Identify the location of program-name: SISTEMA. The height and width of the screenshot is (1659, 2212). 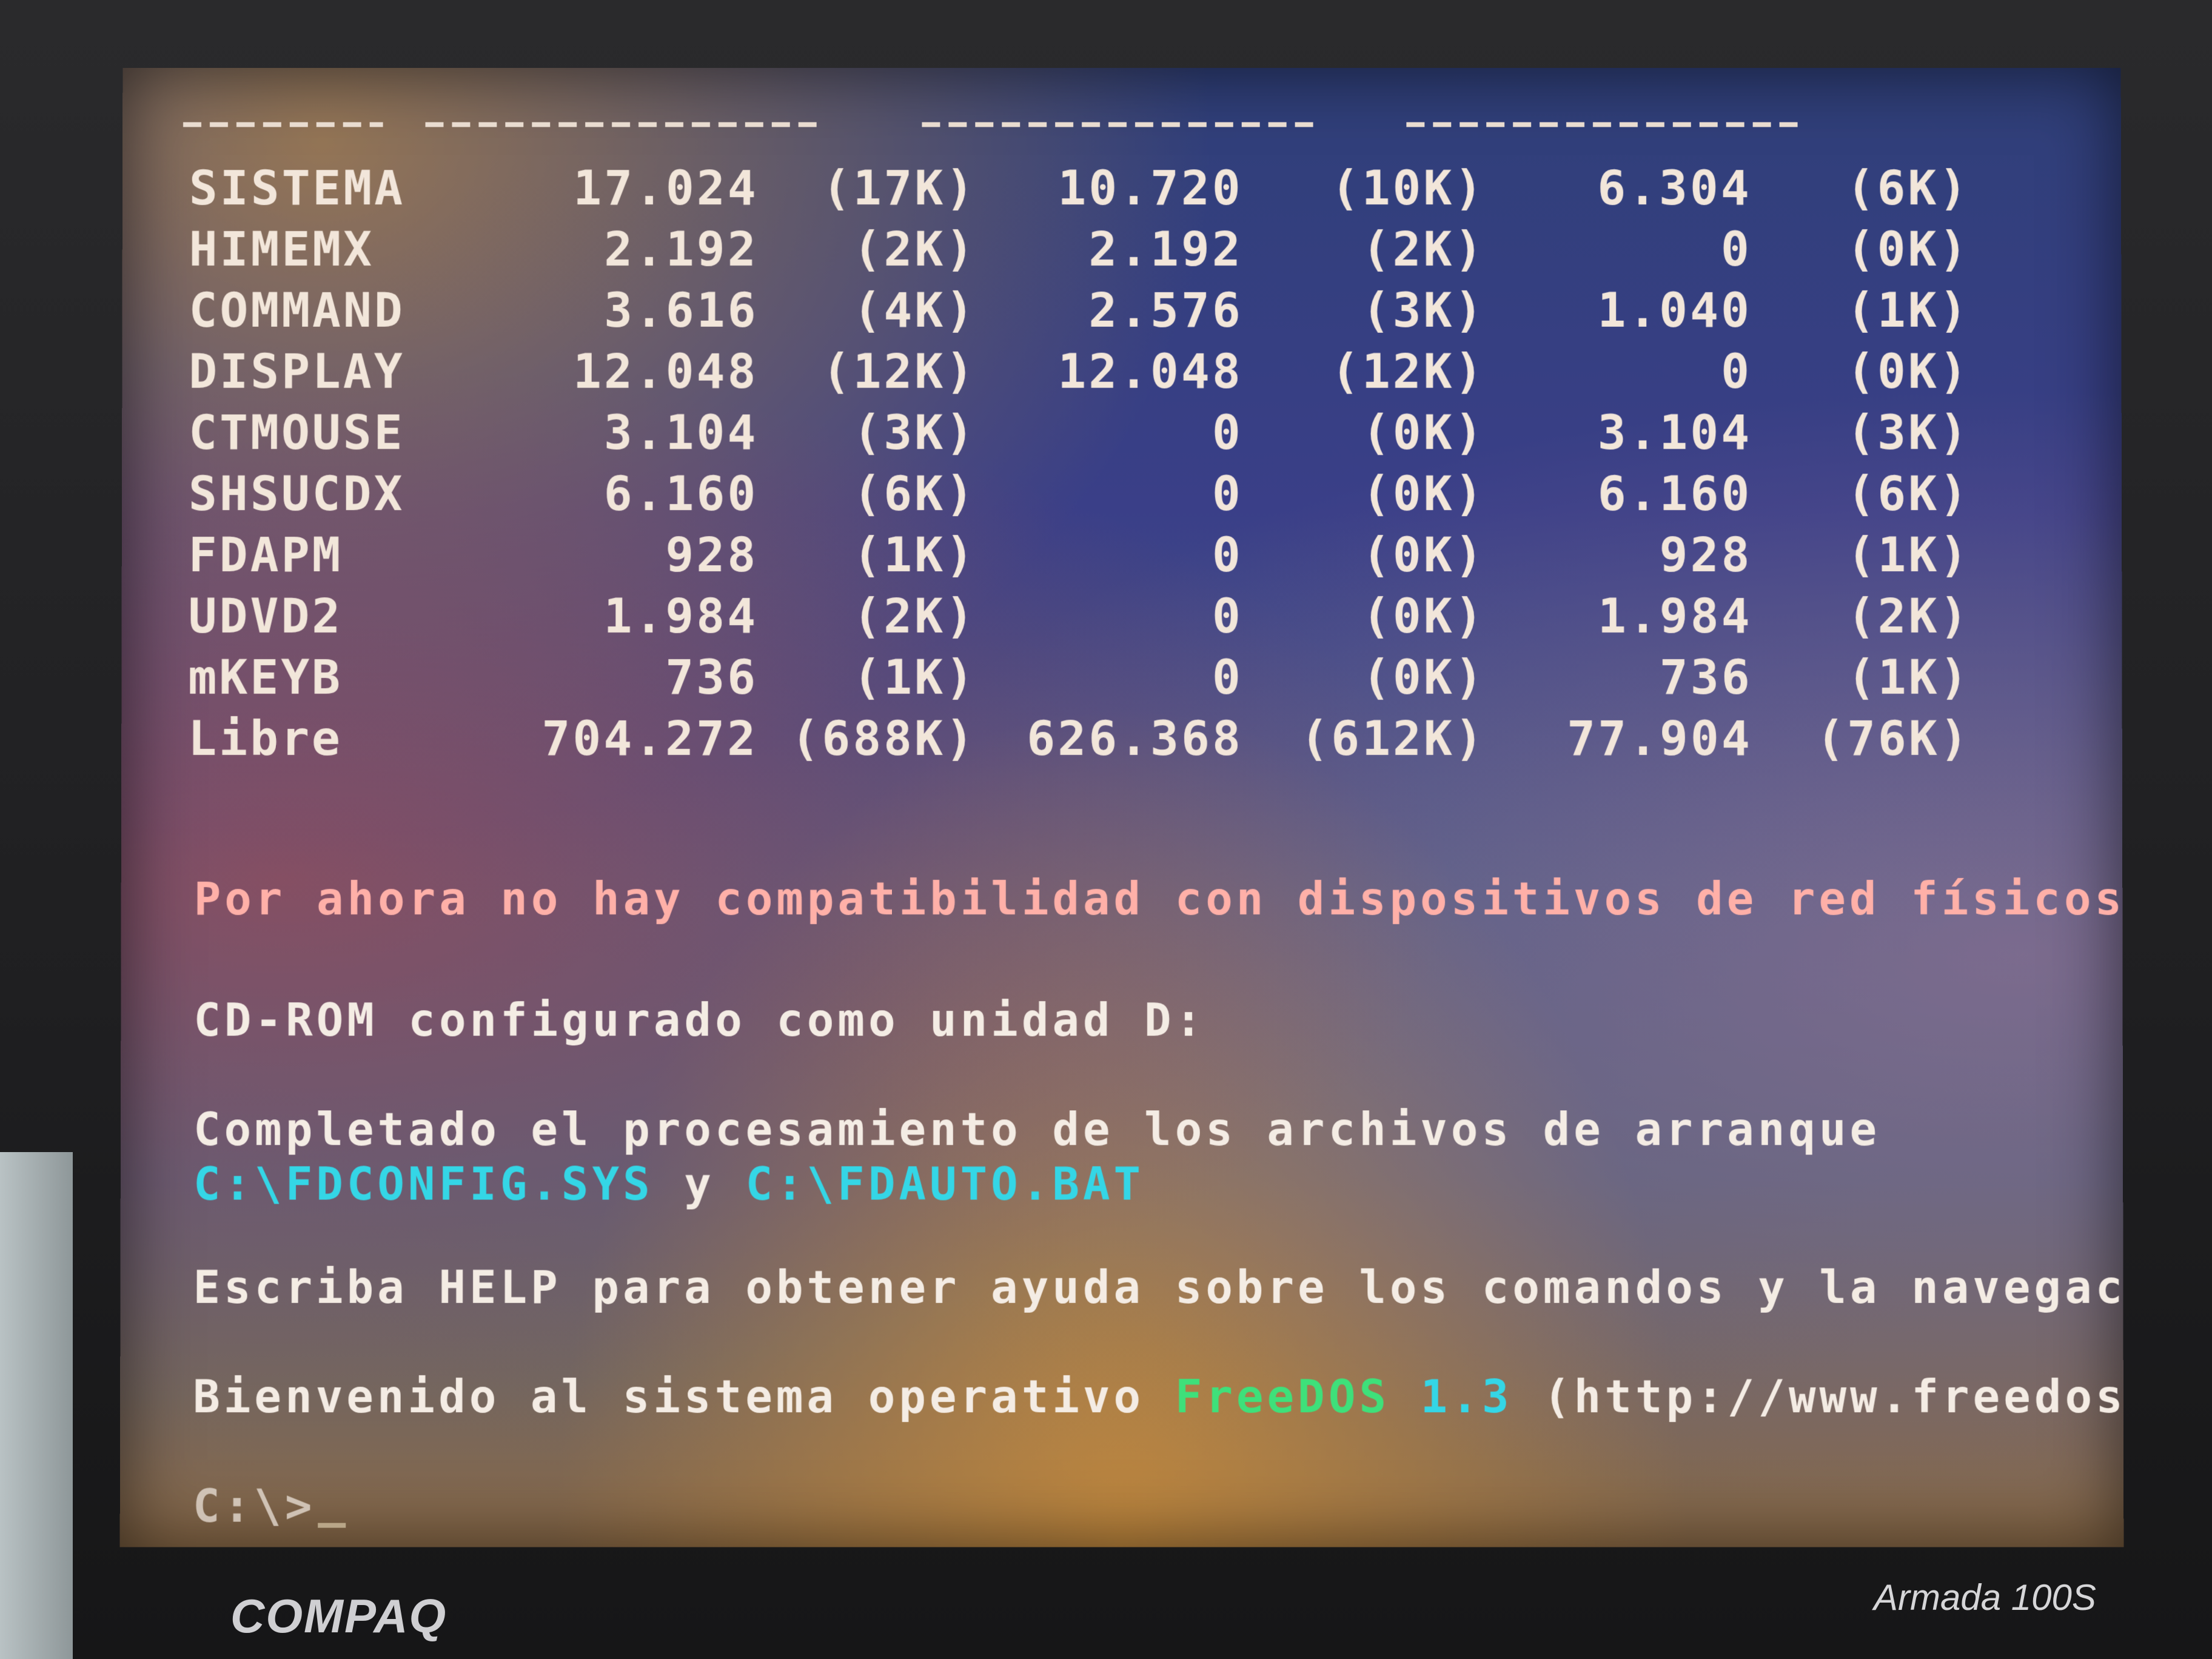
(297, 188).